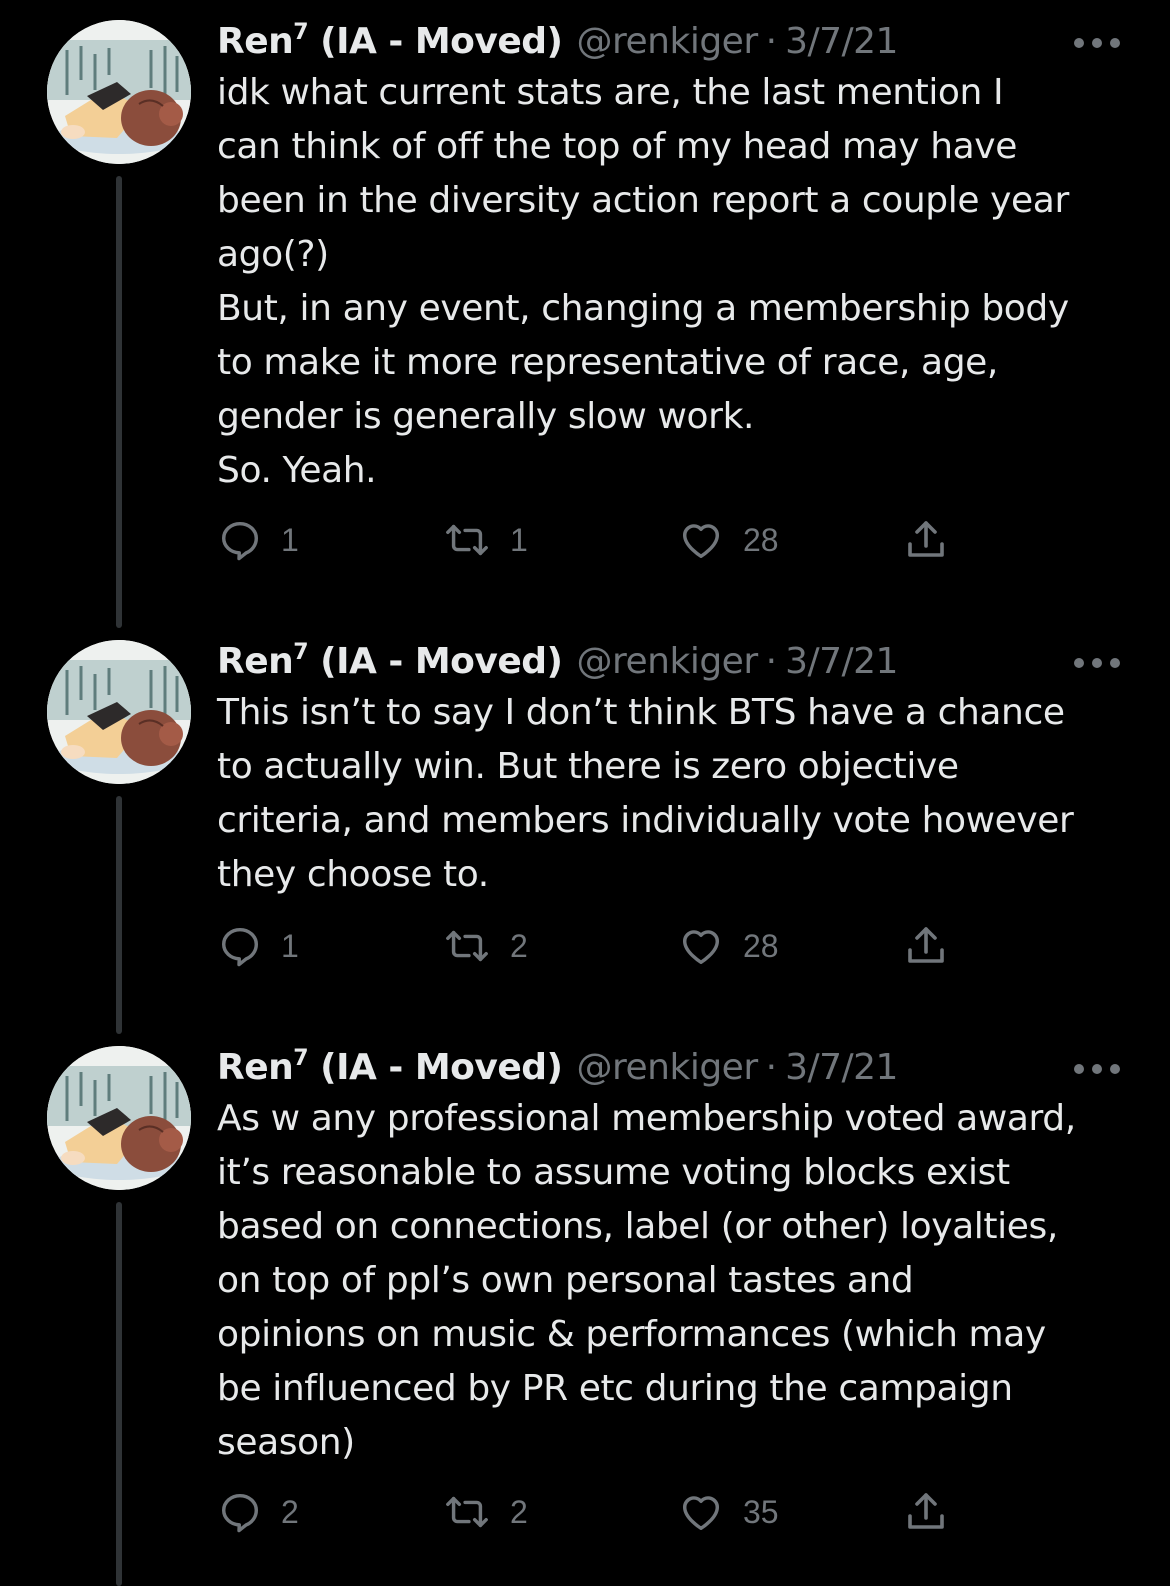 The image size is (1170, 1586). I want to click on tweet-actions: 1 2 28, so click(597, 946).